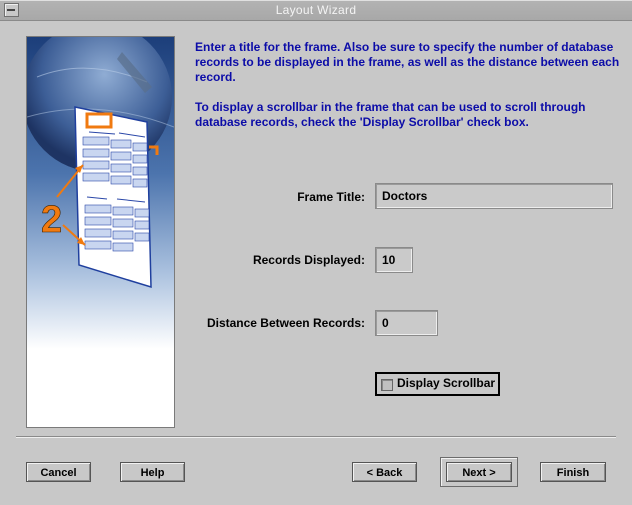 The image size is (632, 505). I want to click on frame-title-label: Frame Title:, so click(331, 197).